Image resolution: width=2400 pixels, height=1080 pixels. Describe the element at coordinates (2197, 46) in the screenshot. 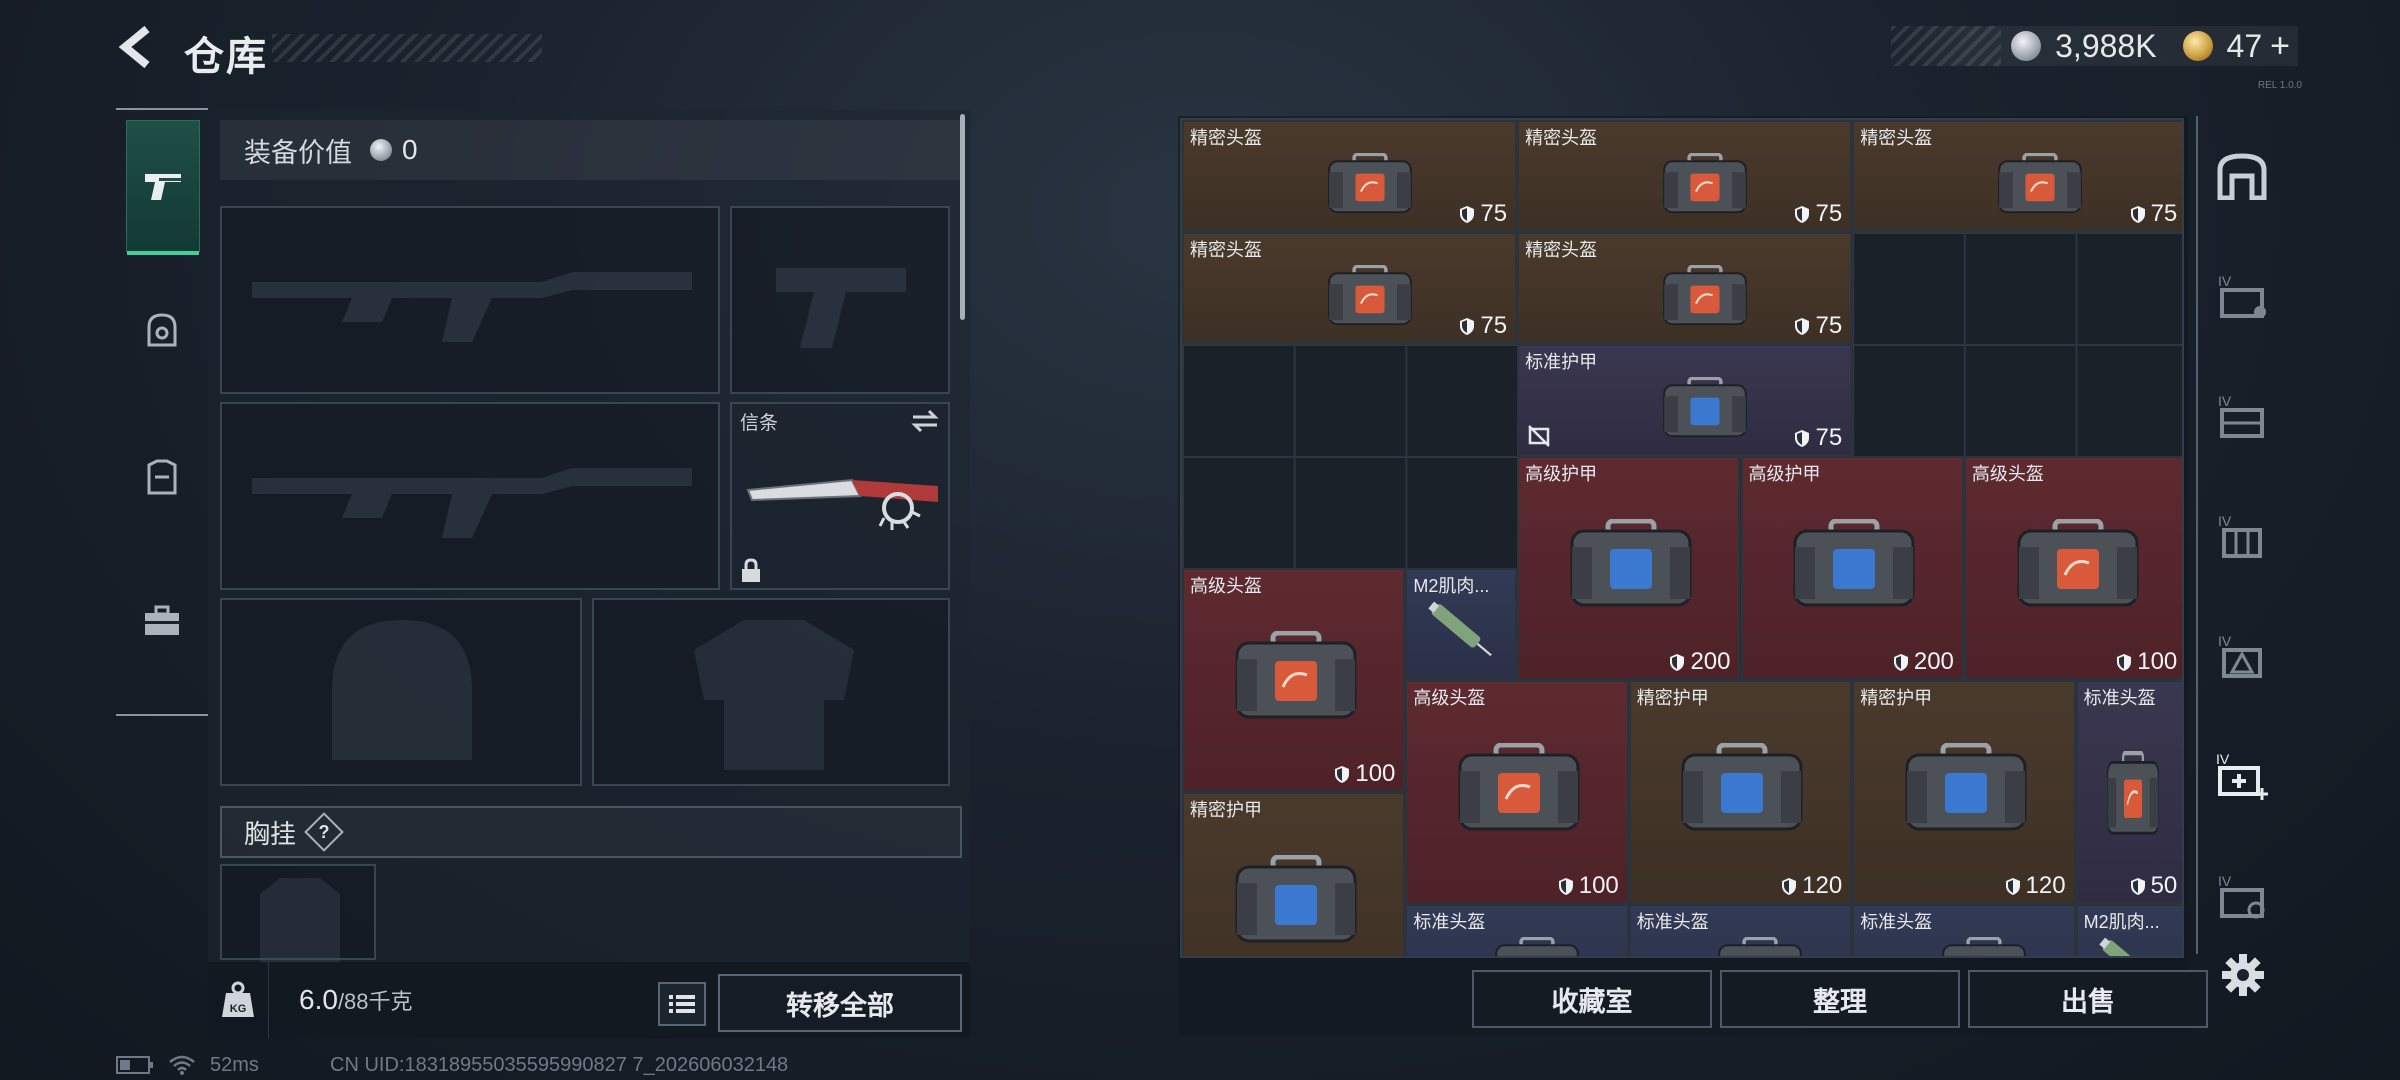

I see `gold-coin-icon` at that location.